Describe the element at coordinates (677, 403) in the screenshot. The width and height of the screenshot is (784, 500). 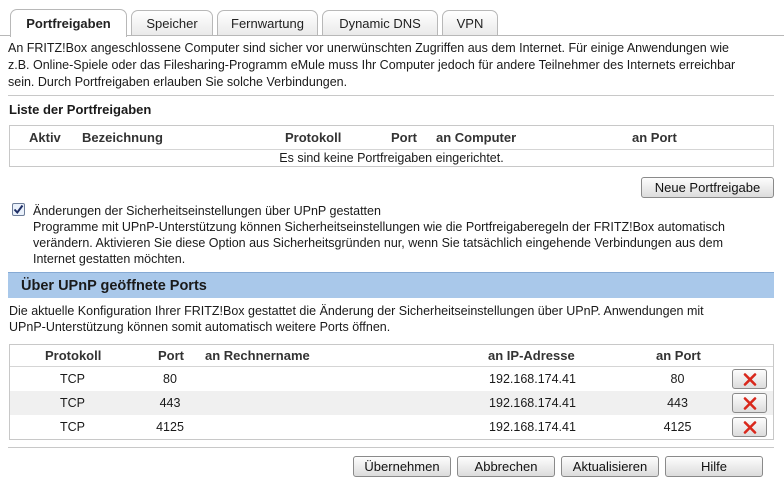
I see `cell-an-port: 443` at that location.